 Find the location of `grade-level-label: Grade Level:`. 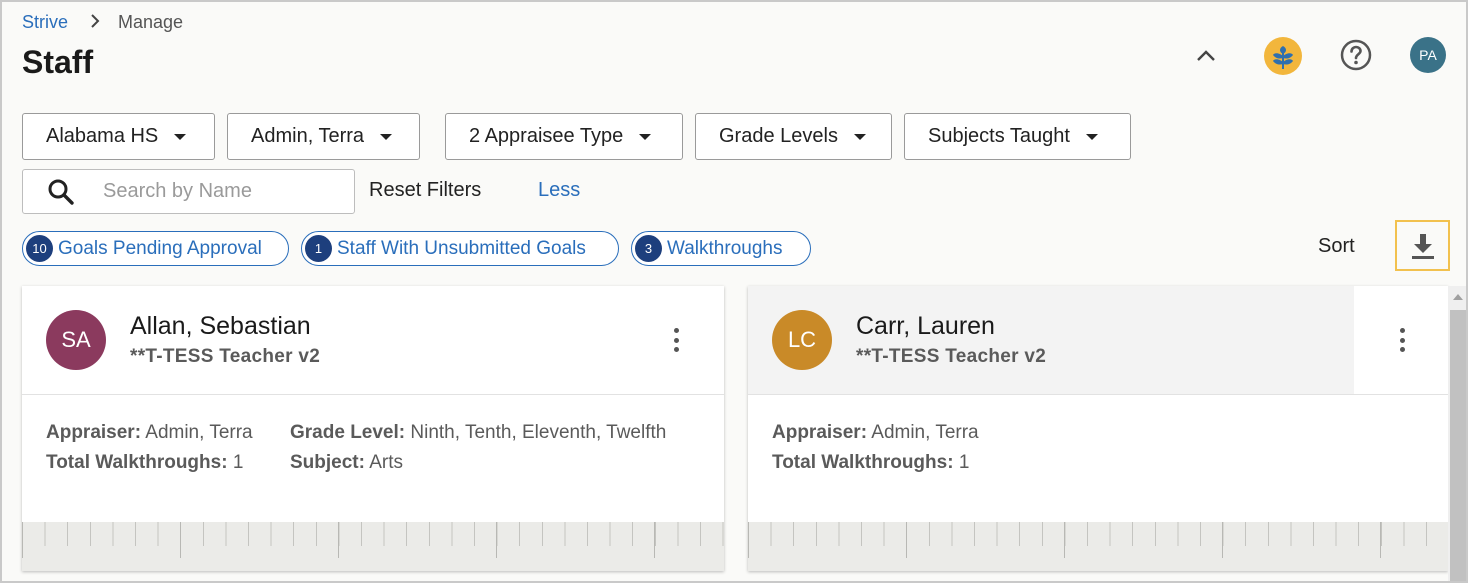

grade-level-label: Grade Level: is located at coordinates (348, 432).